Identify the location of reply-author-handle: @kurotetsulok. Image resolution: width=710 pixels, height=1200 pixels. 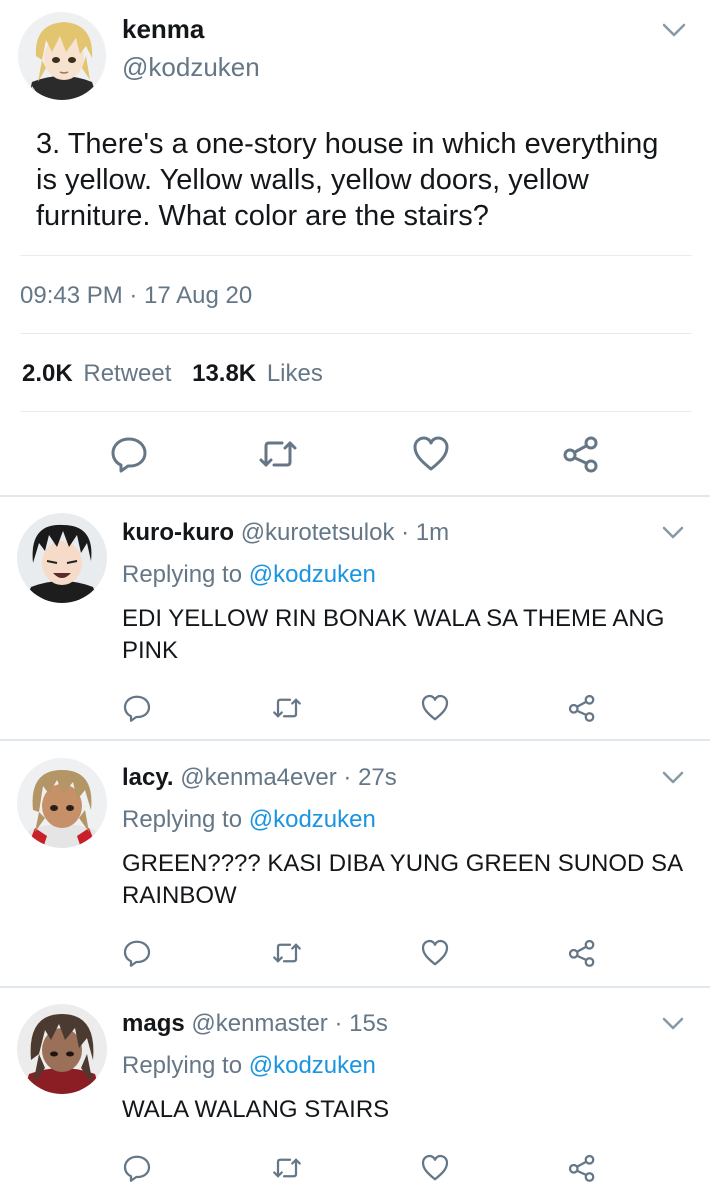
(318, 532).